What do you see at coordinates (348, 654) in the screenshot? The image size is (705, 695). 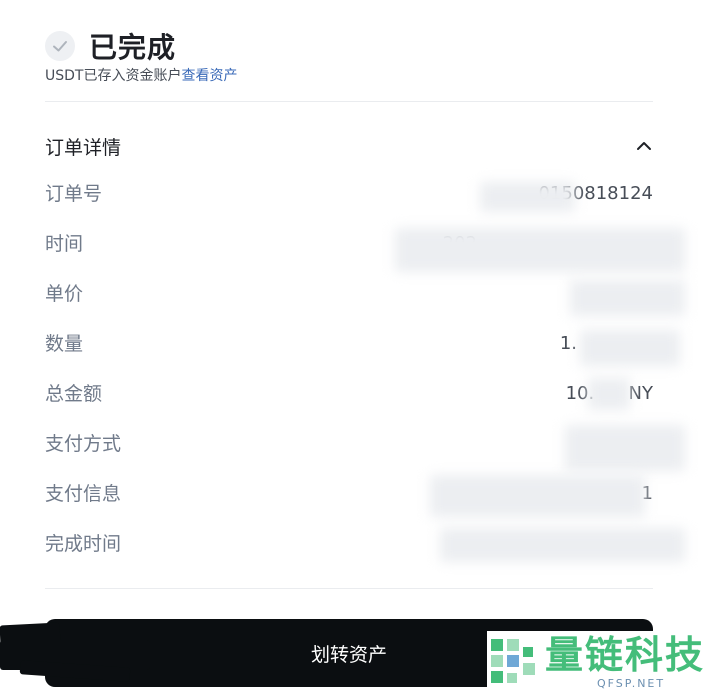 I see `transfer-assets-label: 划转资产` at bounding box center [348, 654].